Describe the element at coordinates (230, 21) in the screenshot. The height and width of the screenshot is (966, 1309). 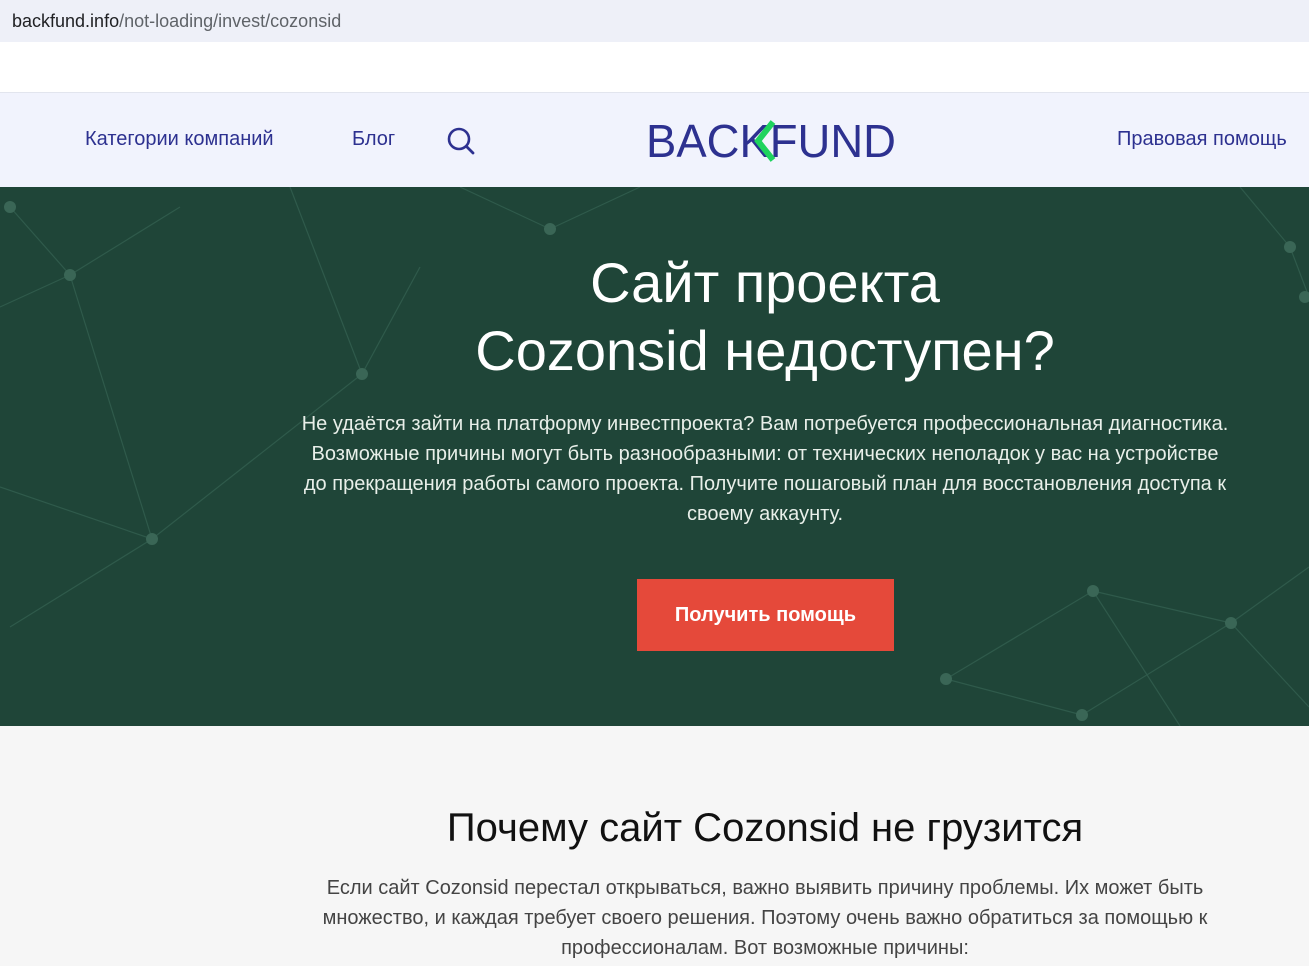
I see `url-path: /not-loading/invest/cozonsid` at that location.